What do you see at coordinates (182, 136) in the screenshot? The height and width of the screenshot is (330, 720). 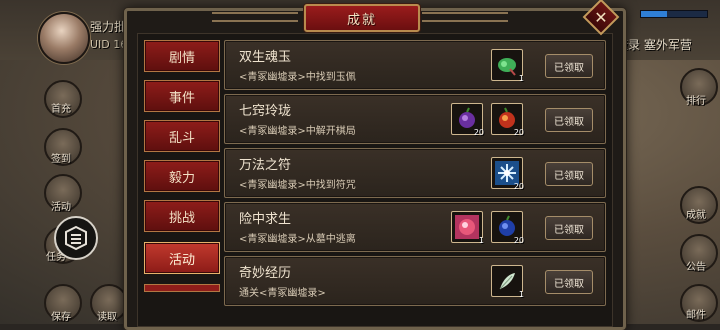 I see `tab-brawl: 乱斗` at bounding box center [182, 136].